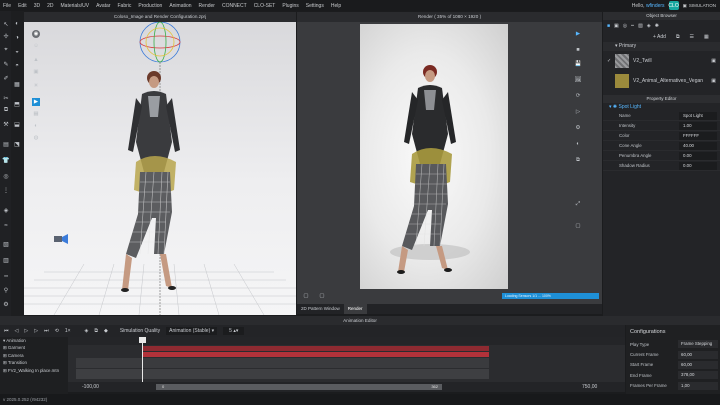 This screenshot has height=405, width=720. What do you see at coordinates (6, 160) in the screenshot?
I see `shirt-icon: 👕` at bounding box center [6, 160].